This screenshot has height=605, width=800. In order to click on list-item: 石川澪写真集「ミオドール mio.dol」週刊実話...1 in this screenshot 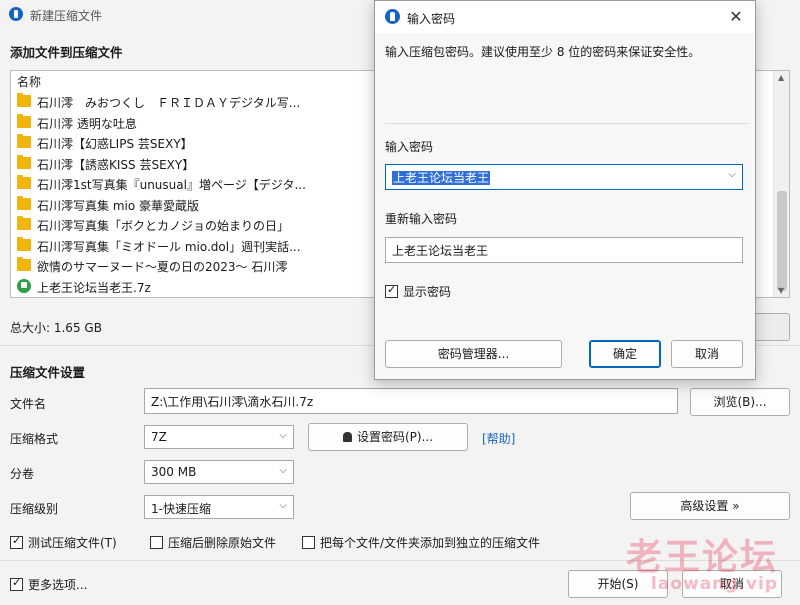, I will do `click(207, 246)`.